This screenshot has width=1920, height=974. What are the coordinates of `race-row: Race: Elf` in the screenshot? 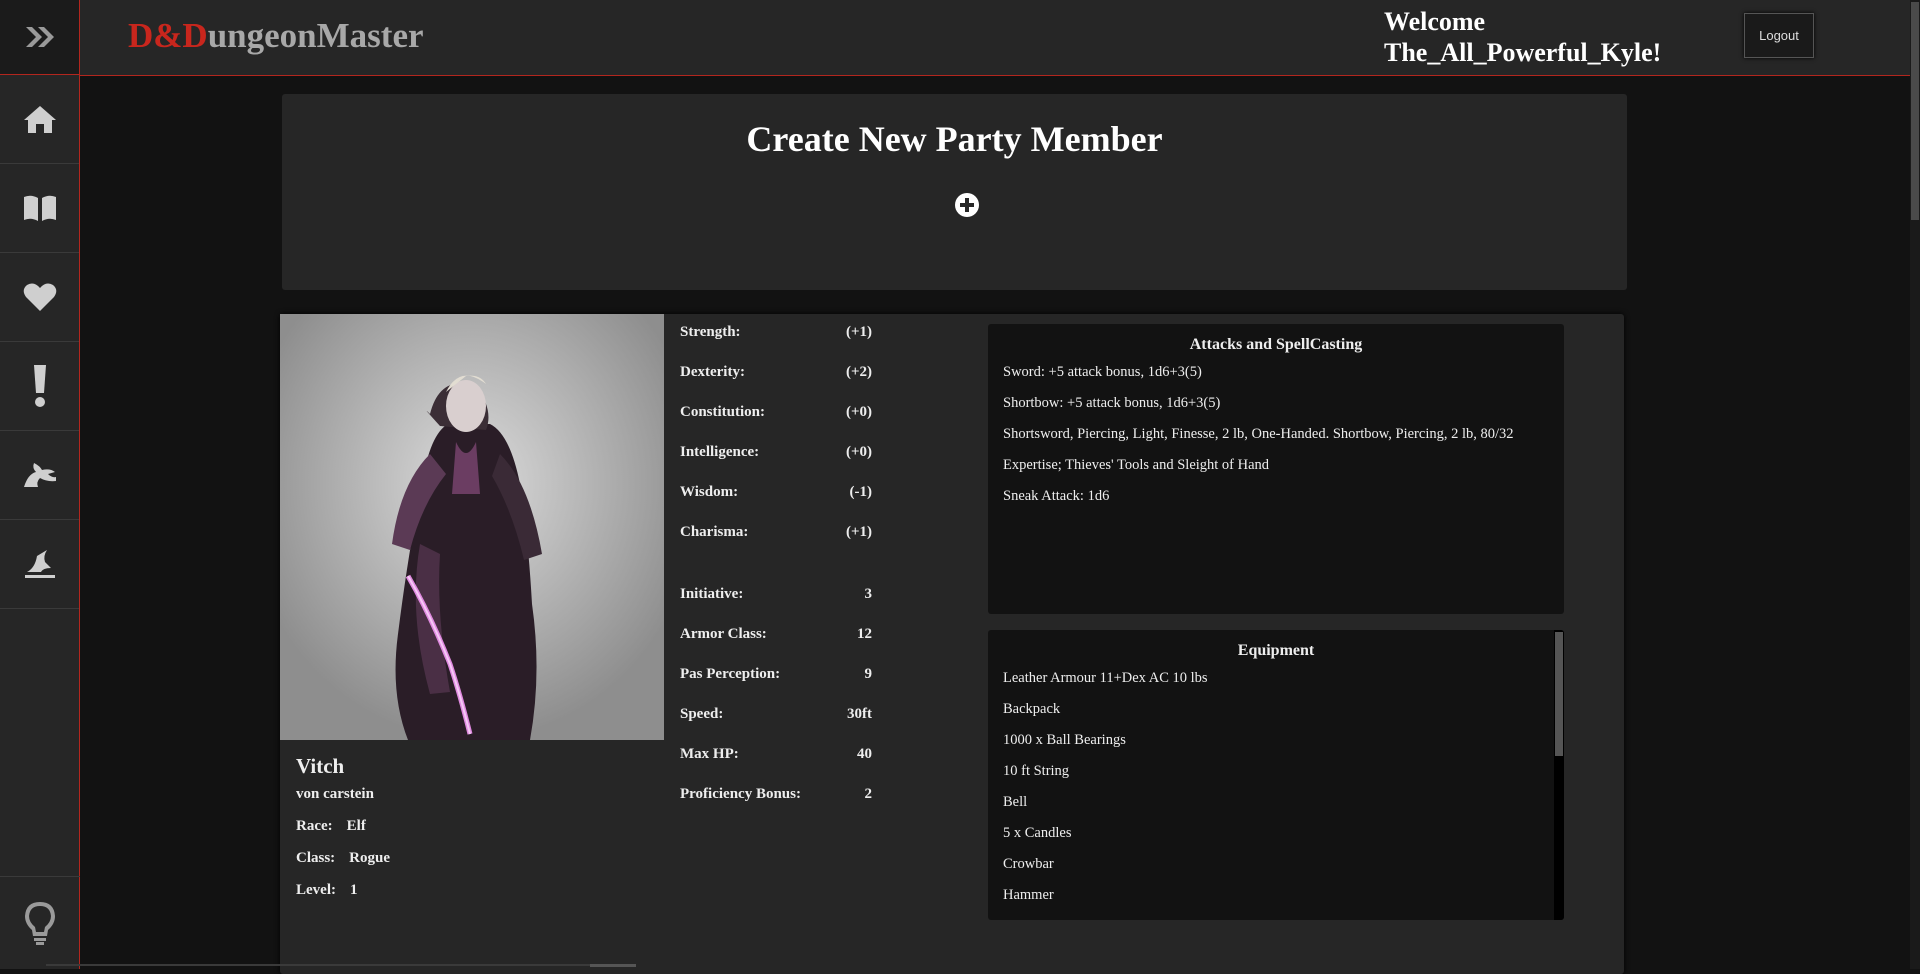 It's located at (331, 826).